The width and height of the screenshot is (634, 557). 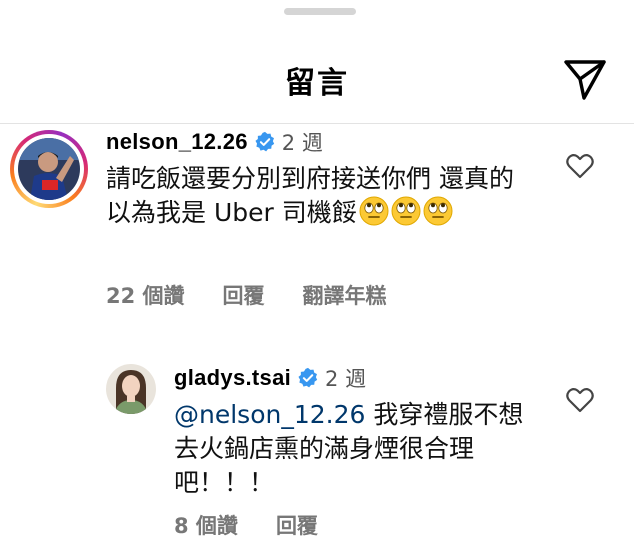 I want to click on translate-button: 翻譯年糕, so click(x=345, y=295).